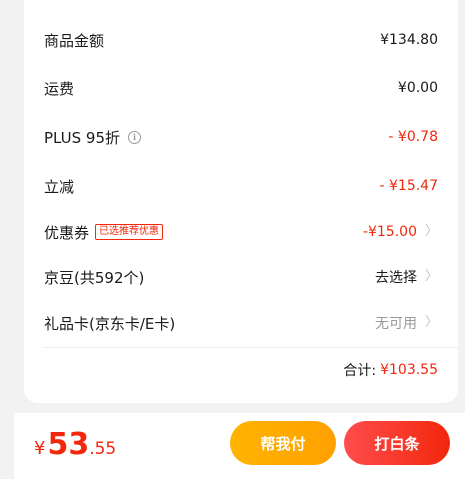  I want to click on baitiao-pay-button: 打白条, so click(397, 443).